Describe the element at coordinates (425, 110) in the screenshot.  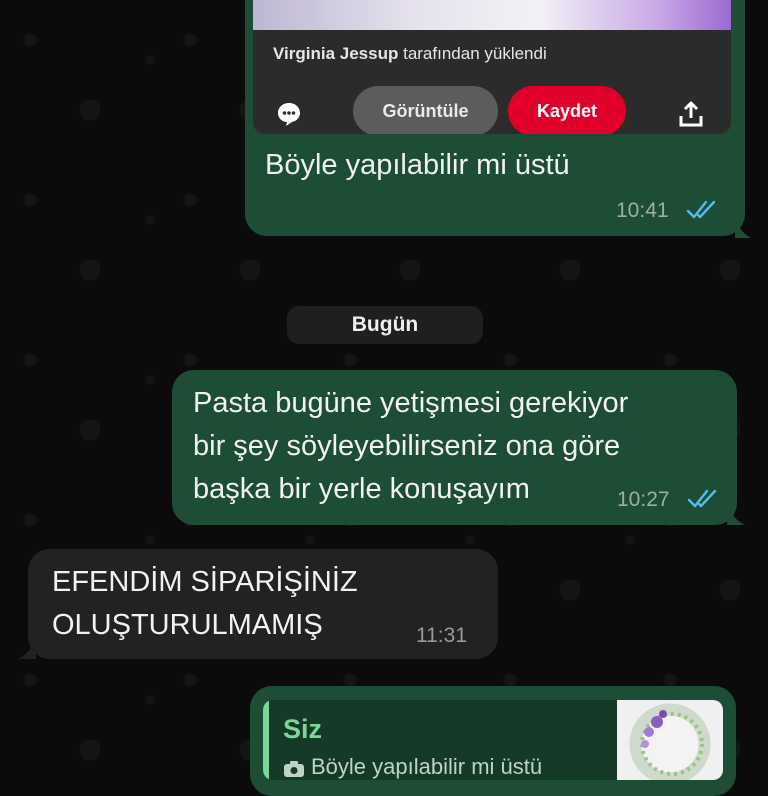
I see `view-button: Görüntüle` at that location.